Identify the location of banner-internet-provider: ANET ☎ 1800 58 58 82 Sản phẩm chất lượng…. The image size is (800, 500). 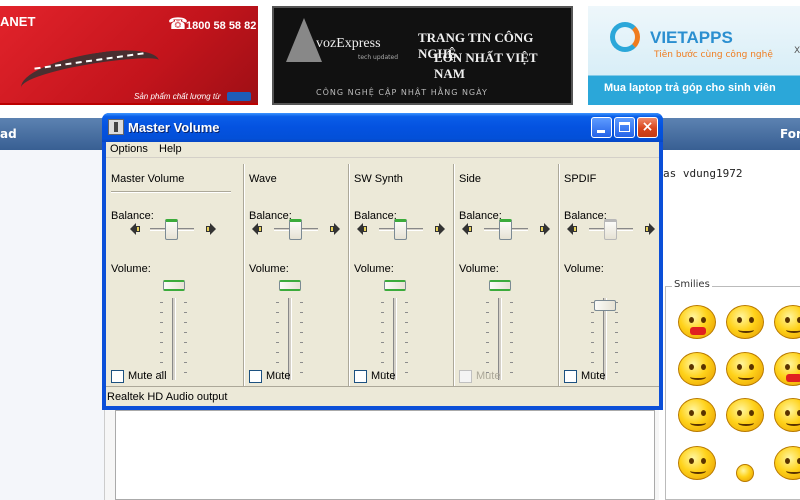
(129, 55).